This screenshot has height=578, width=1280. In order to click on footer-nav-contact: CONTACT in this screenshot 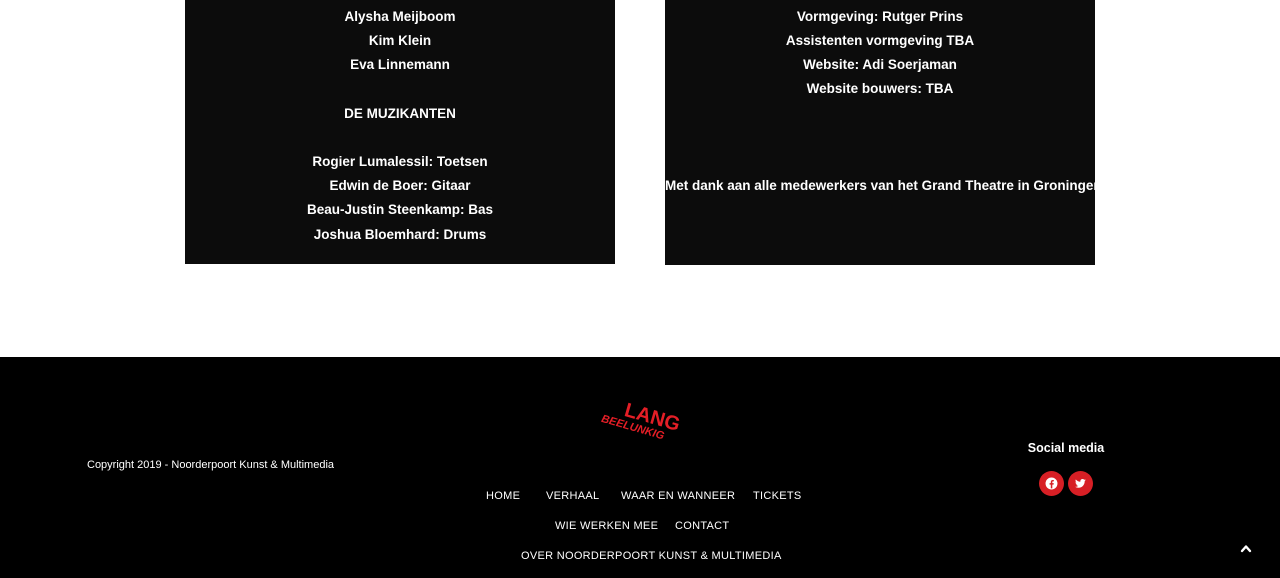, I will do `click(702, 526)`.